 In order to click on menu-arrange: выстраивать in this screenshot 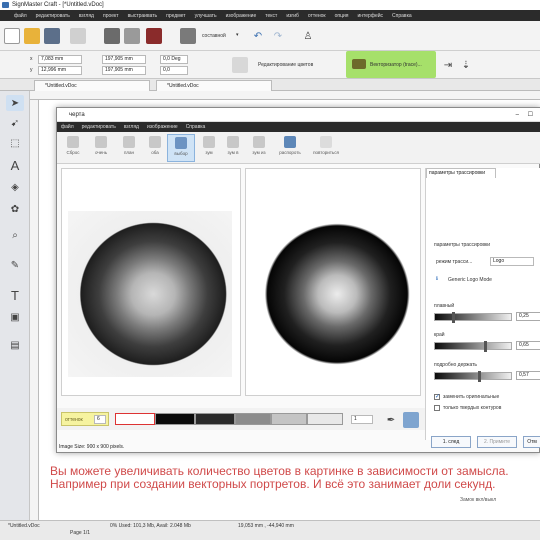, I will do `click(143, 16)`.